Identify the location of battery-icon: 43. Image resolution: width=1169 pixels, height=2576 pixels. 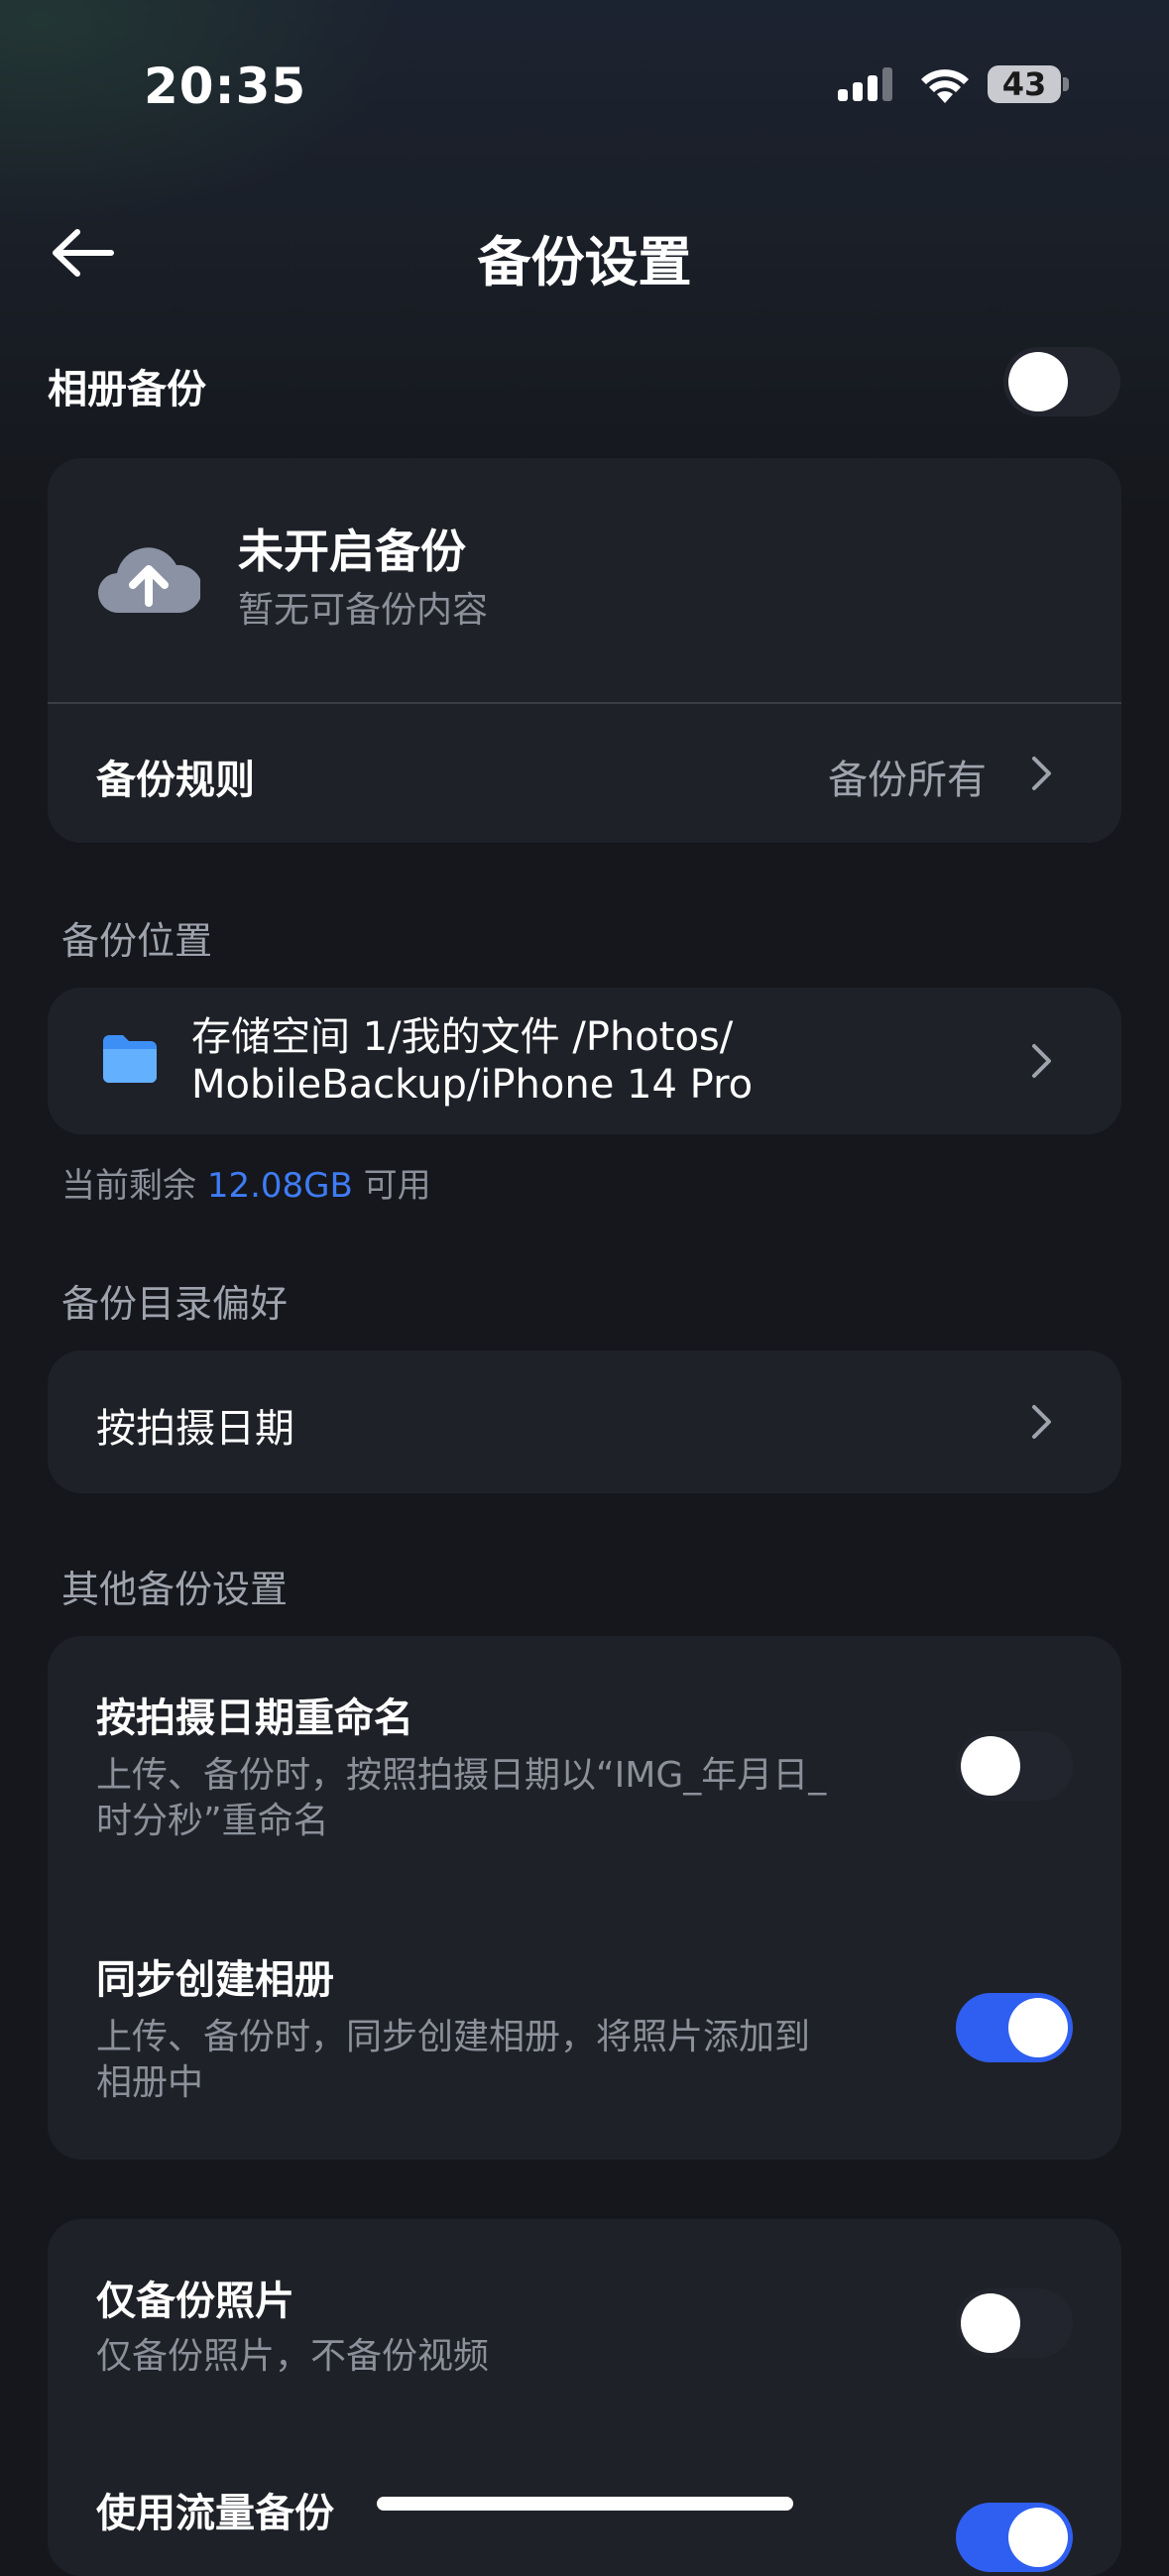
(1029, 85).